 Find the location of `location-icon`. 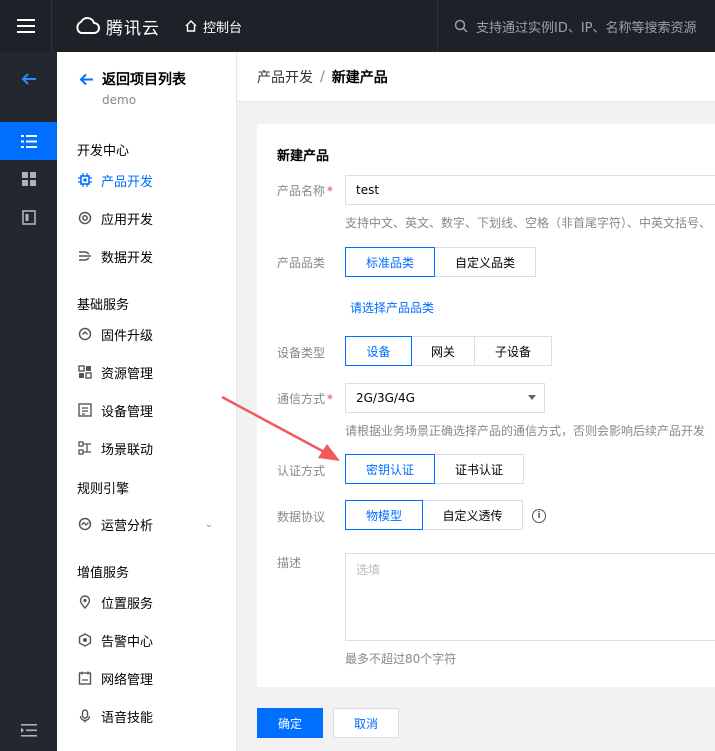

location-icon is located at coordinates (85, 602).